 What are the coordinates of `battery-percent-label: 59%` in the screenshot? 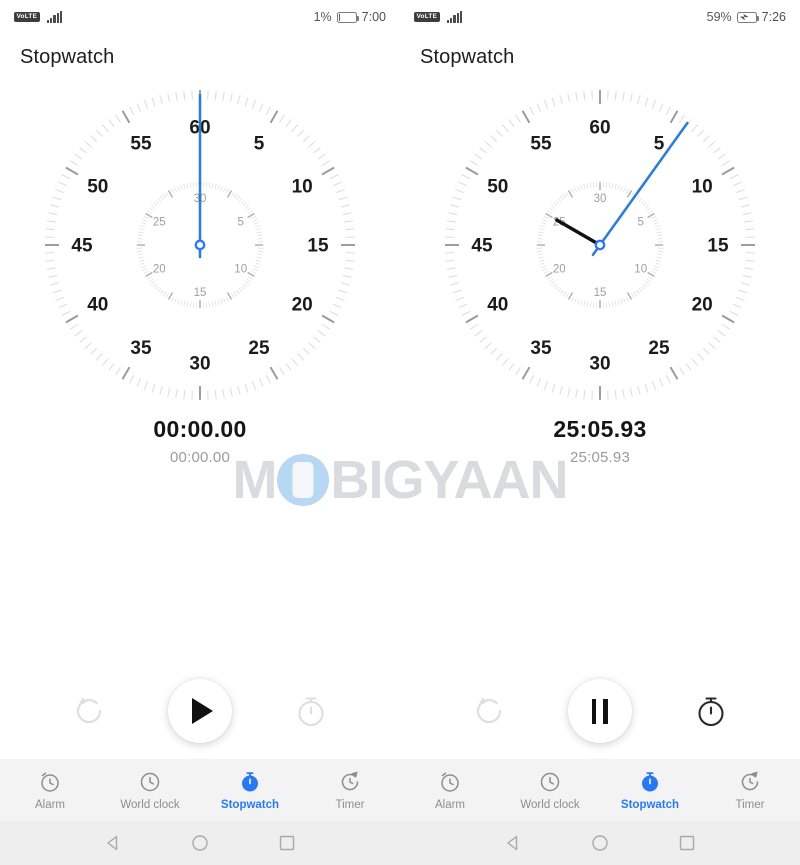 It's located at (719, 17).